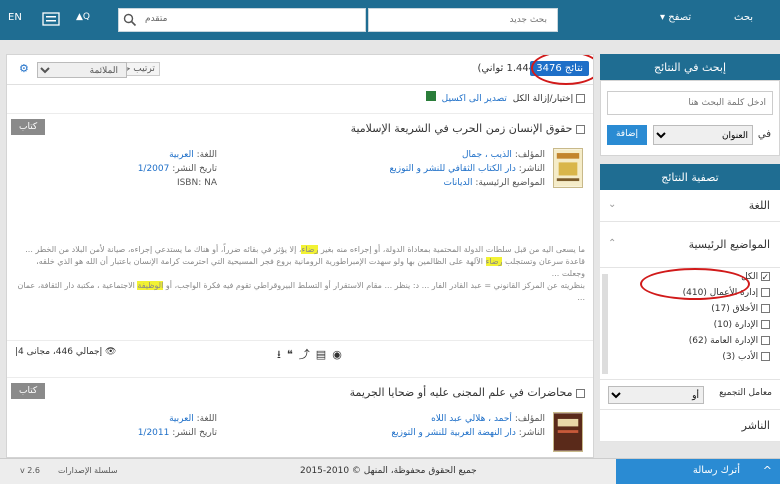  Describe the element at coordinates (745, 393) in the screenshot. I see `combine-label: معامل التجميع` at that location.